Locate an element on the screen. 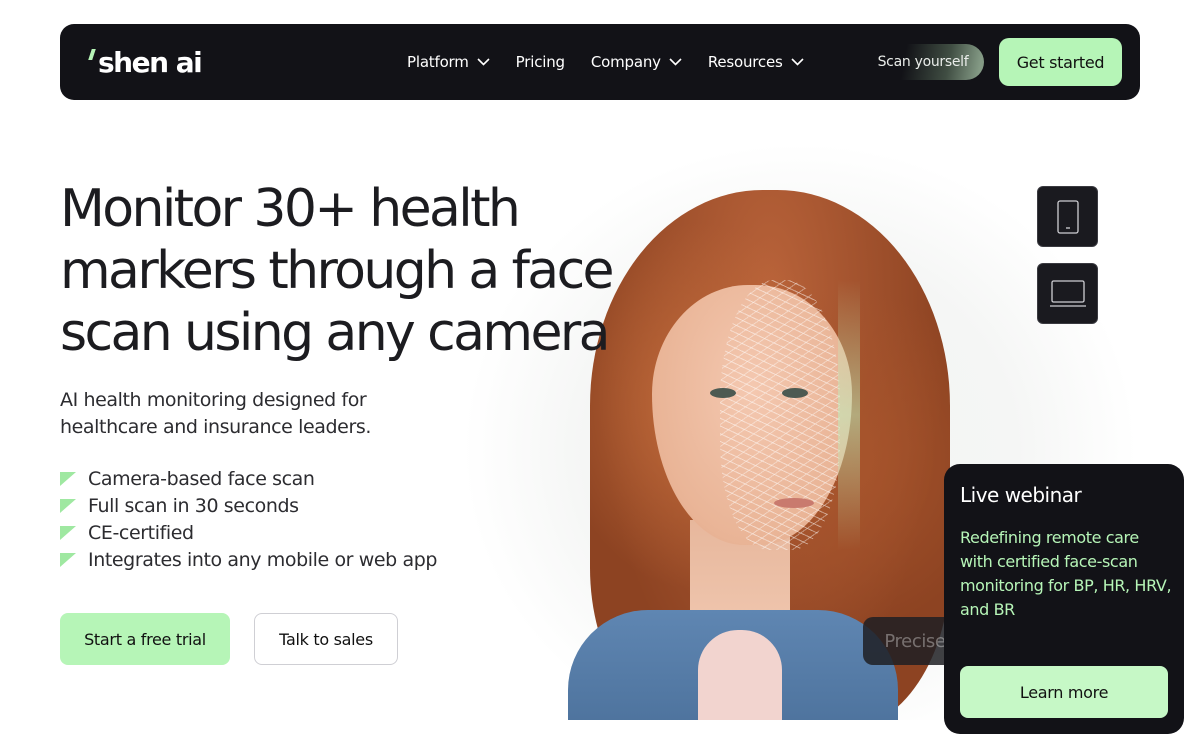  webinar-title: Live webinar is located at coordinates (1021, 495).